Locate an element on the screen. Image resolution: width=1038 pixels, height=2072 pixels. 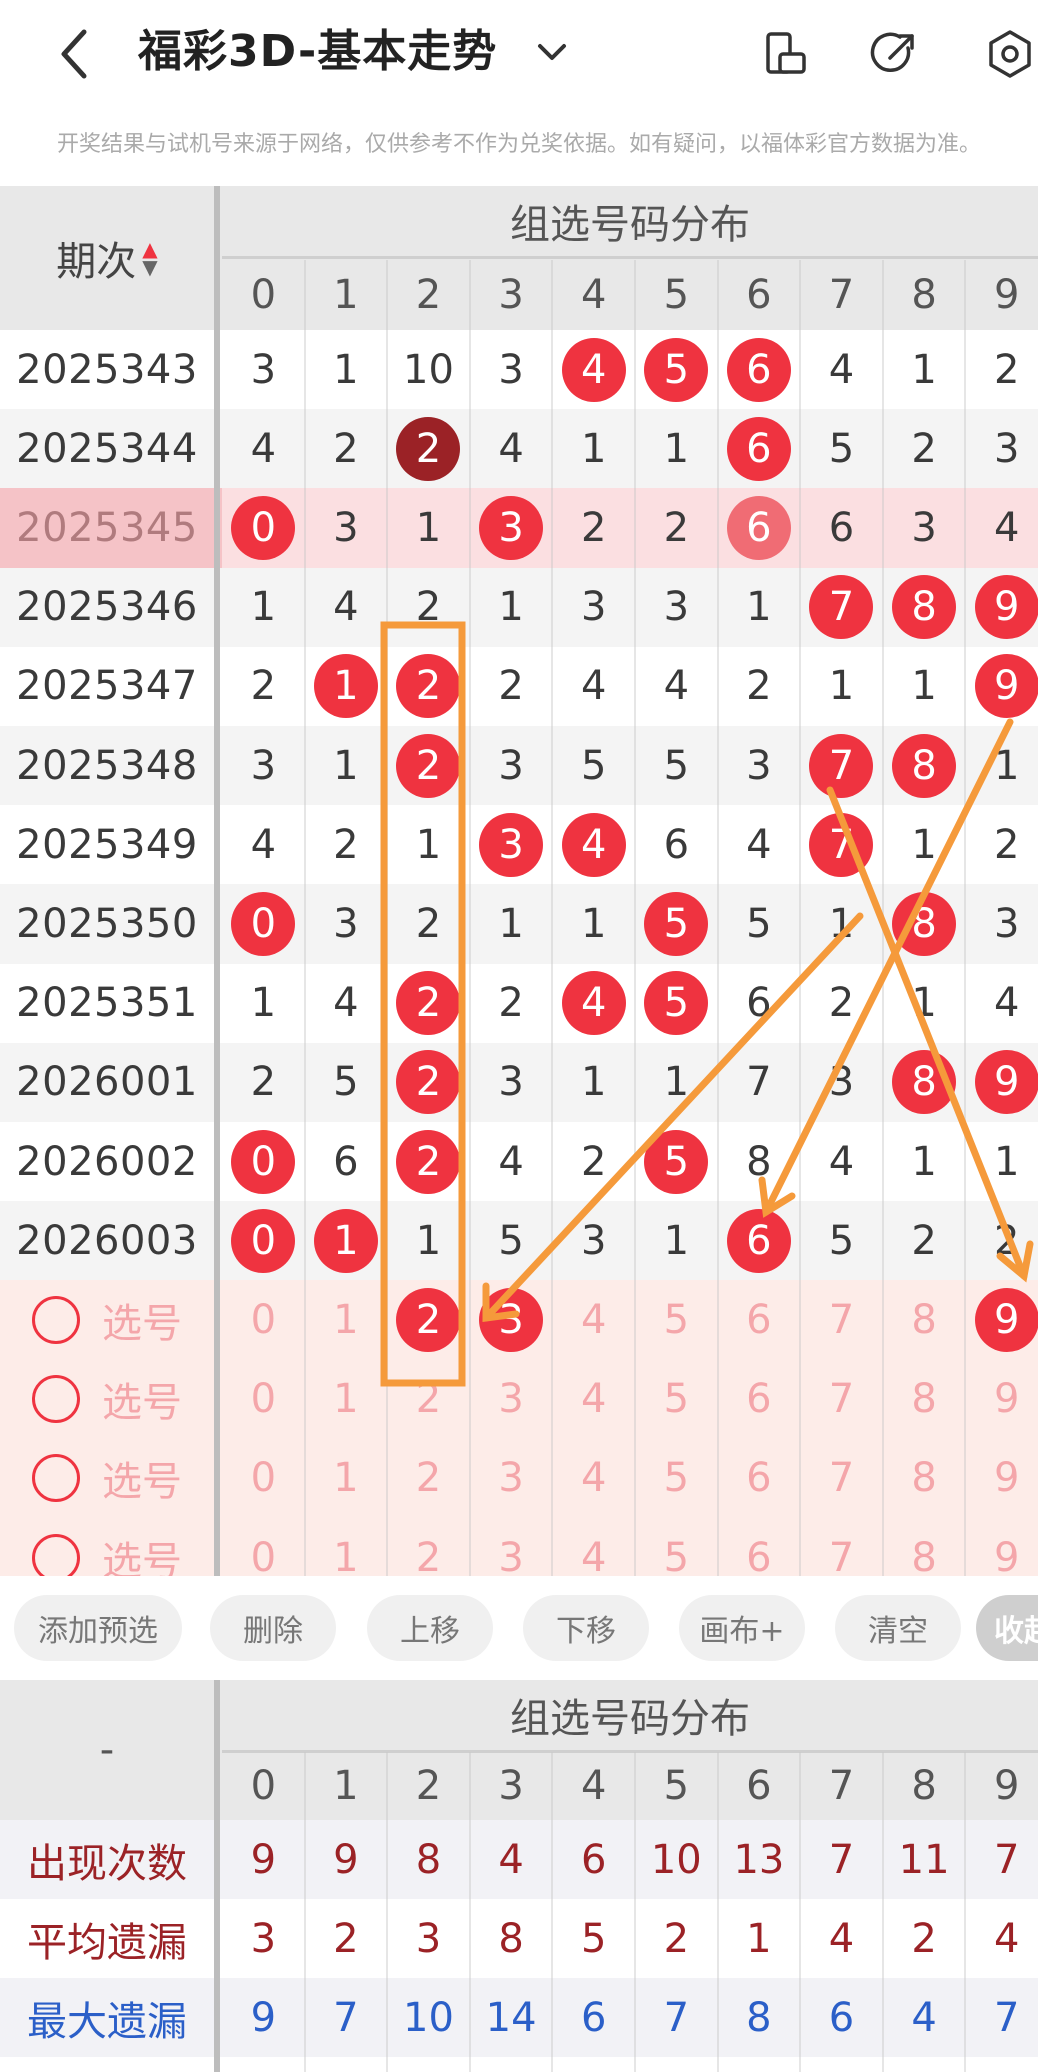
digit-cell: 3 is located at coordinates (511, 369).